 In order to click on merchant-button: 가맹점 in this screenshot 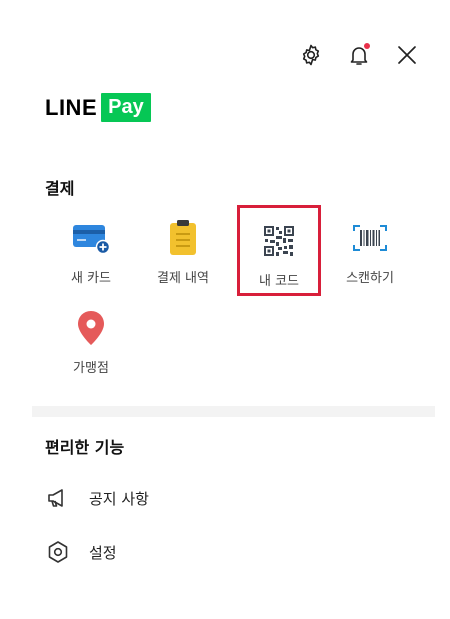, I will do `click(91, 336)`.